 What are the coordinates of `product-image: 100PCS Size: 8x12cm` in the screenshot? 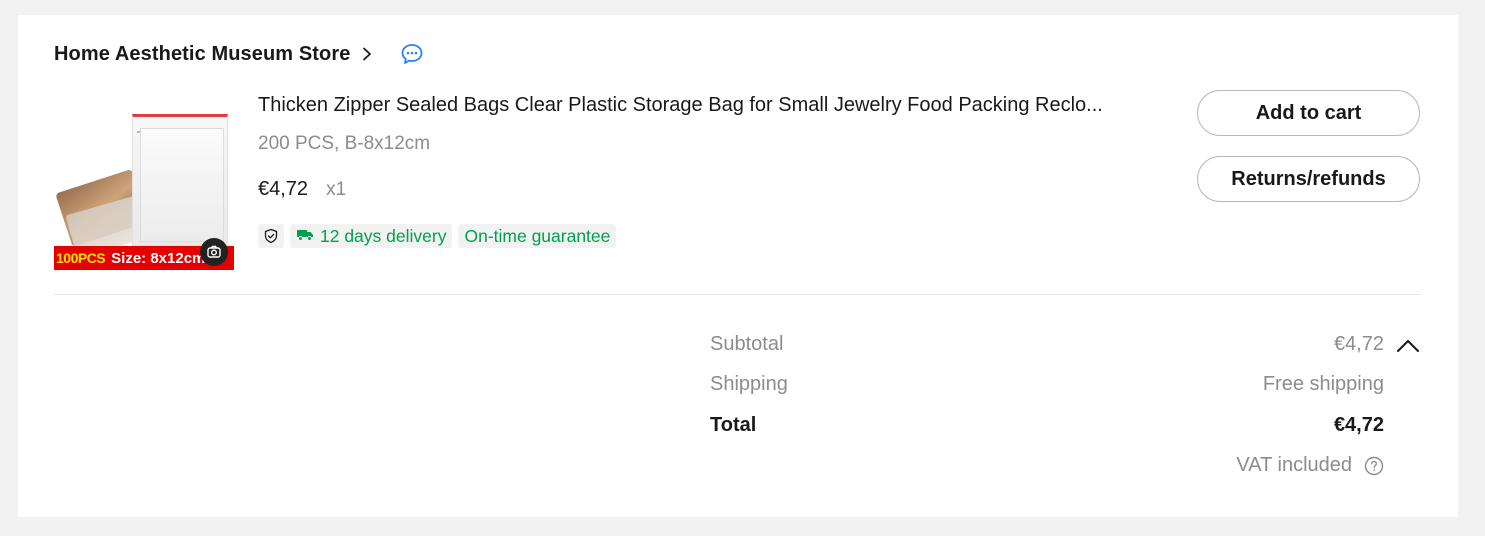 It's located at (144, 186).